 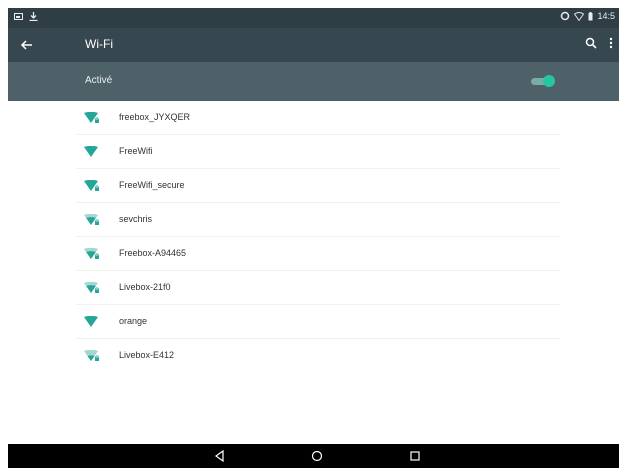 I want to click on network-ssid: FreeWifi, so click(x=136, y=151).